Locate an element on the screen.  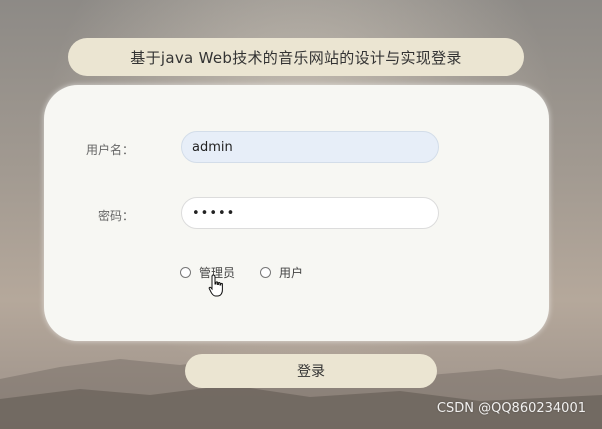
login-button: 登录 is located at coordinates (311, 371).